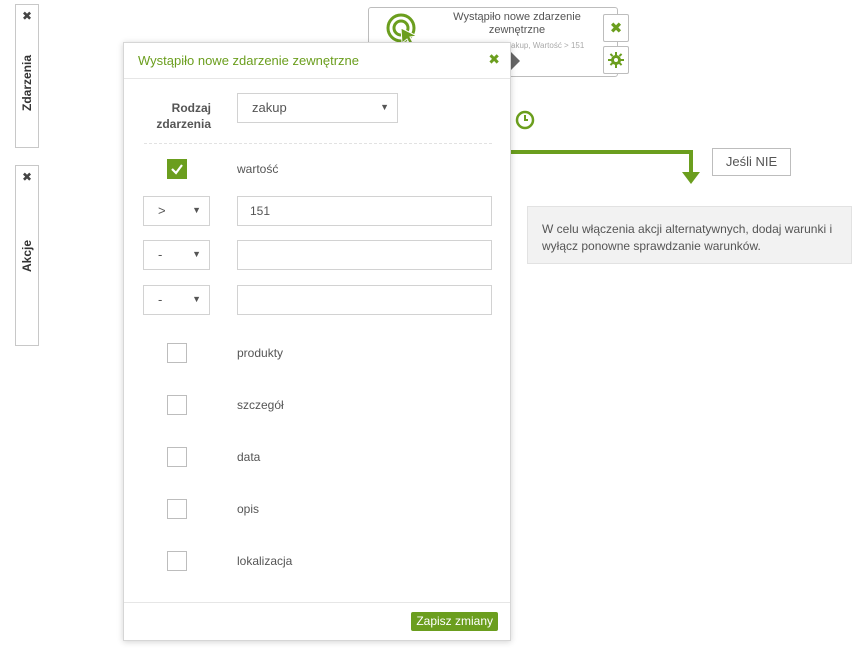 The height and width of the screenshot is (648, 861). What do you see at coordinates (318, 143) in the screenshot?
I see `divider` at bounding box center [318, 143].